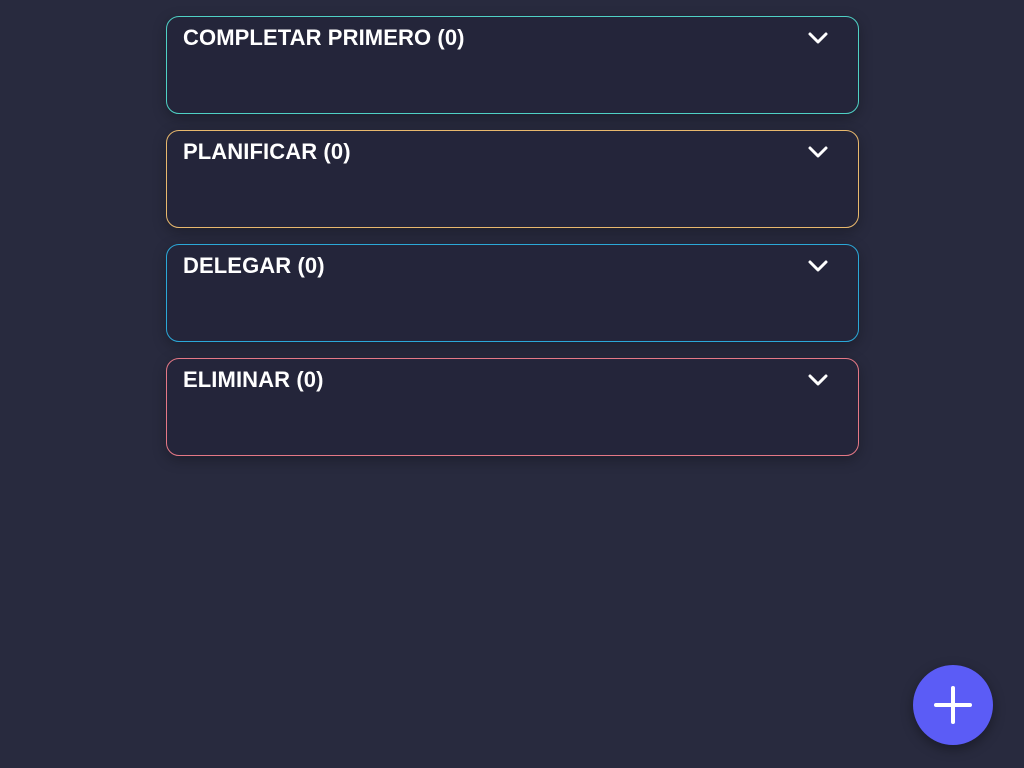 The image size is (1024, 768). I want to click on section-eliminar: ELIMINAR (0), so click(512, 407).